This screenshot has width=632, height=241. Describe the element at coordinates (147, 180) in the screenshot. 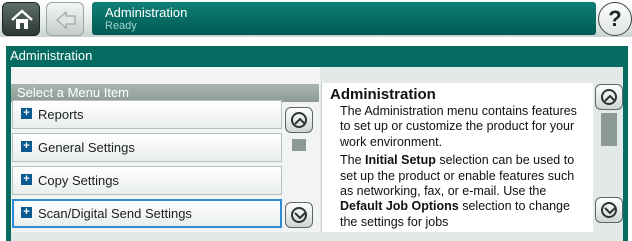

I see `menu-item-copy-settings: + Copy Settings` at that location.